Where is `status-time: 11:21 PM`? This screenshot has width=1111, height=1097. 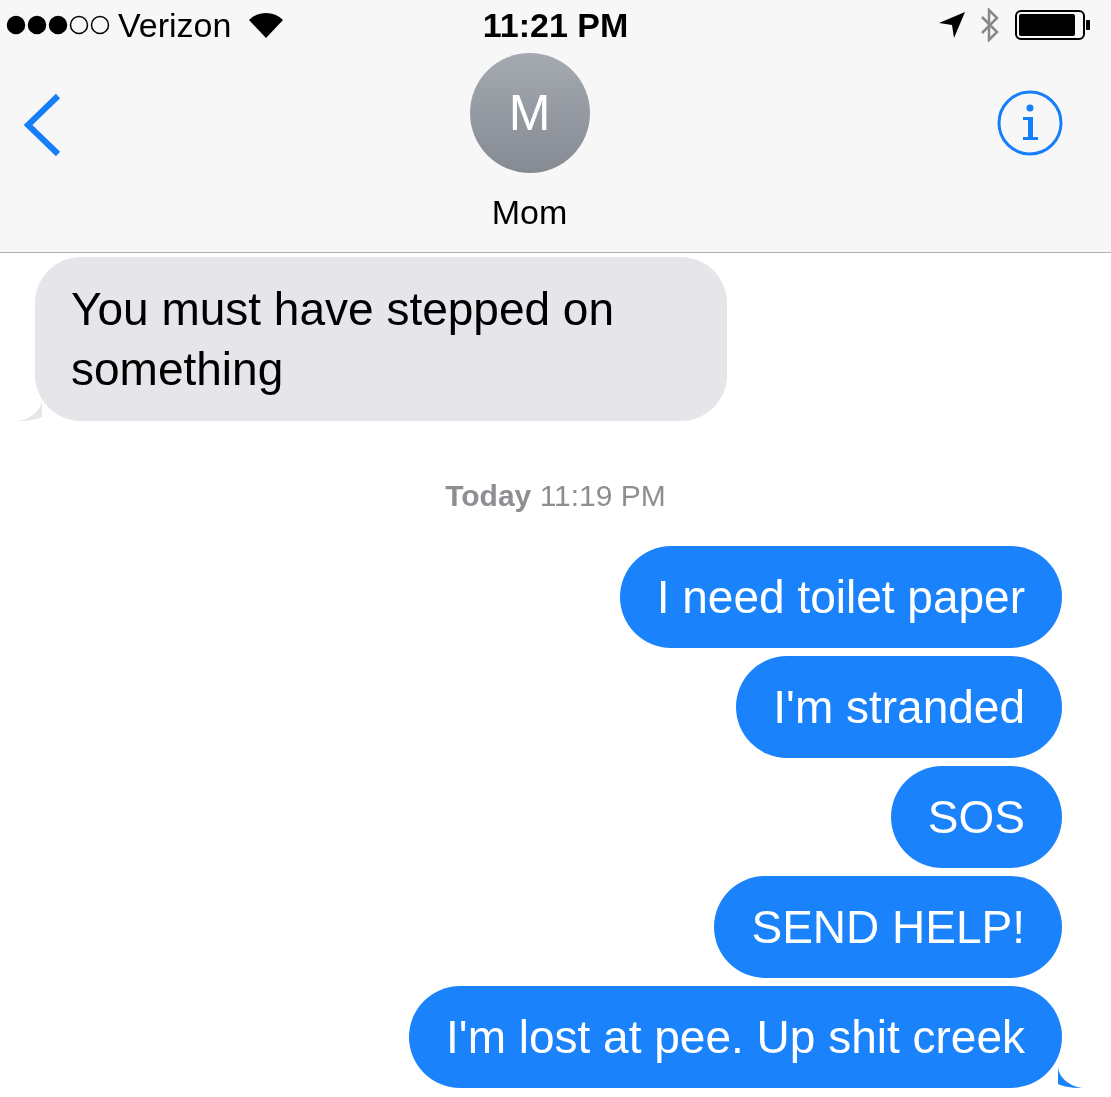 status-time: 11:21 PM is located at coordinates (555, 25).